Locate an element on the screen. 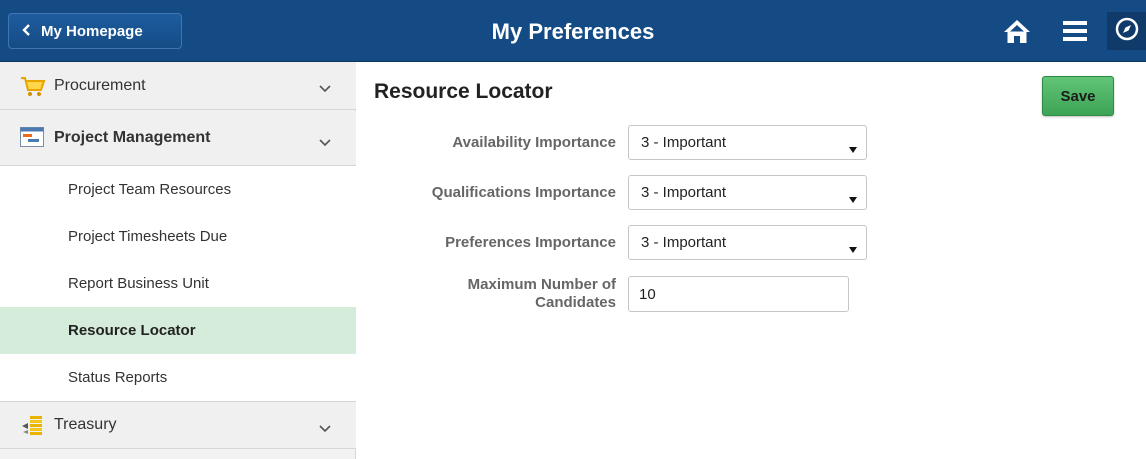 The width and height of the screenshot is (1146, 459). section-title: Resource Locator is located at coordinates (463, 91).